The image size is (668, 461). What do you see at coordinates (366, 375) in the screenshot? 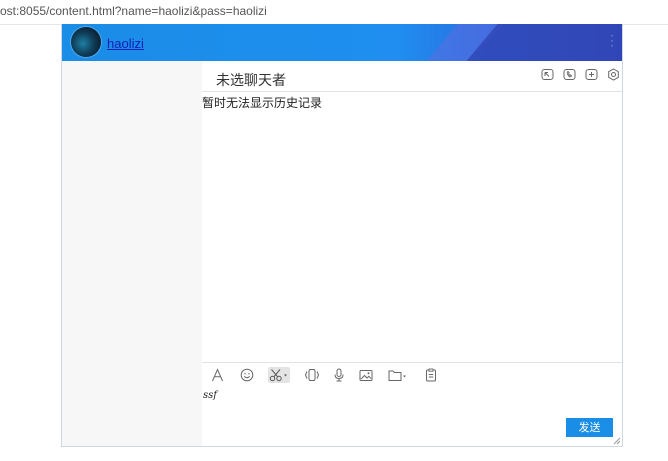
I see `image-icon` at bounding box center [366, 375].